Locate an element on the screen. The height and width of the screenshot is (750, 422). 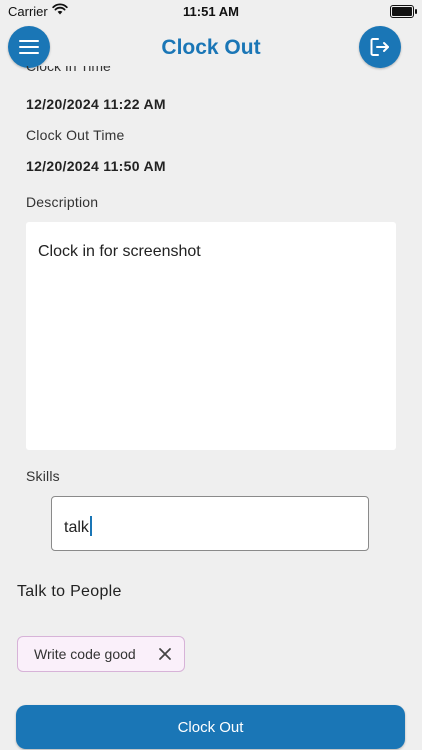
skills-input: talk is located at coordinates (210, 523).